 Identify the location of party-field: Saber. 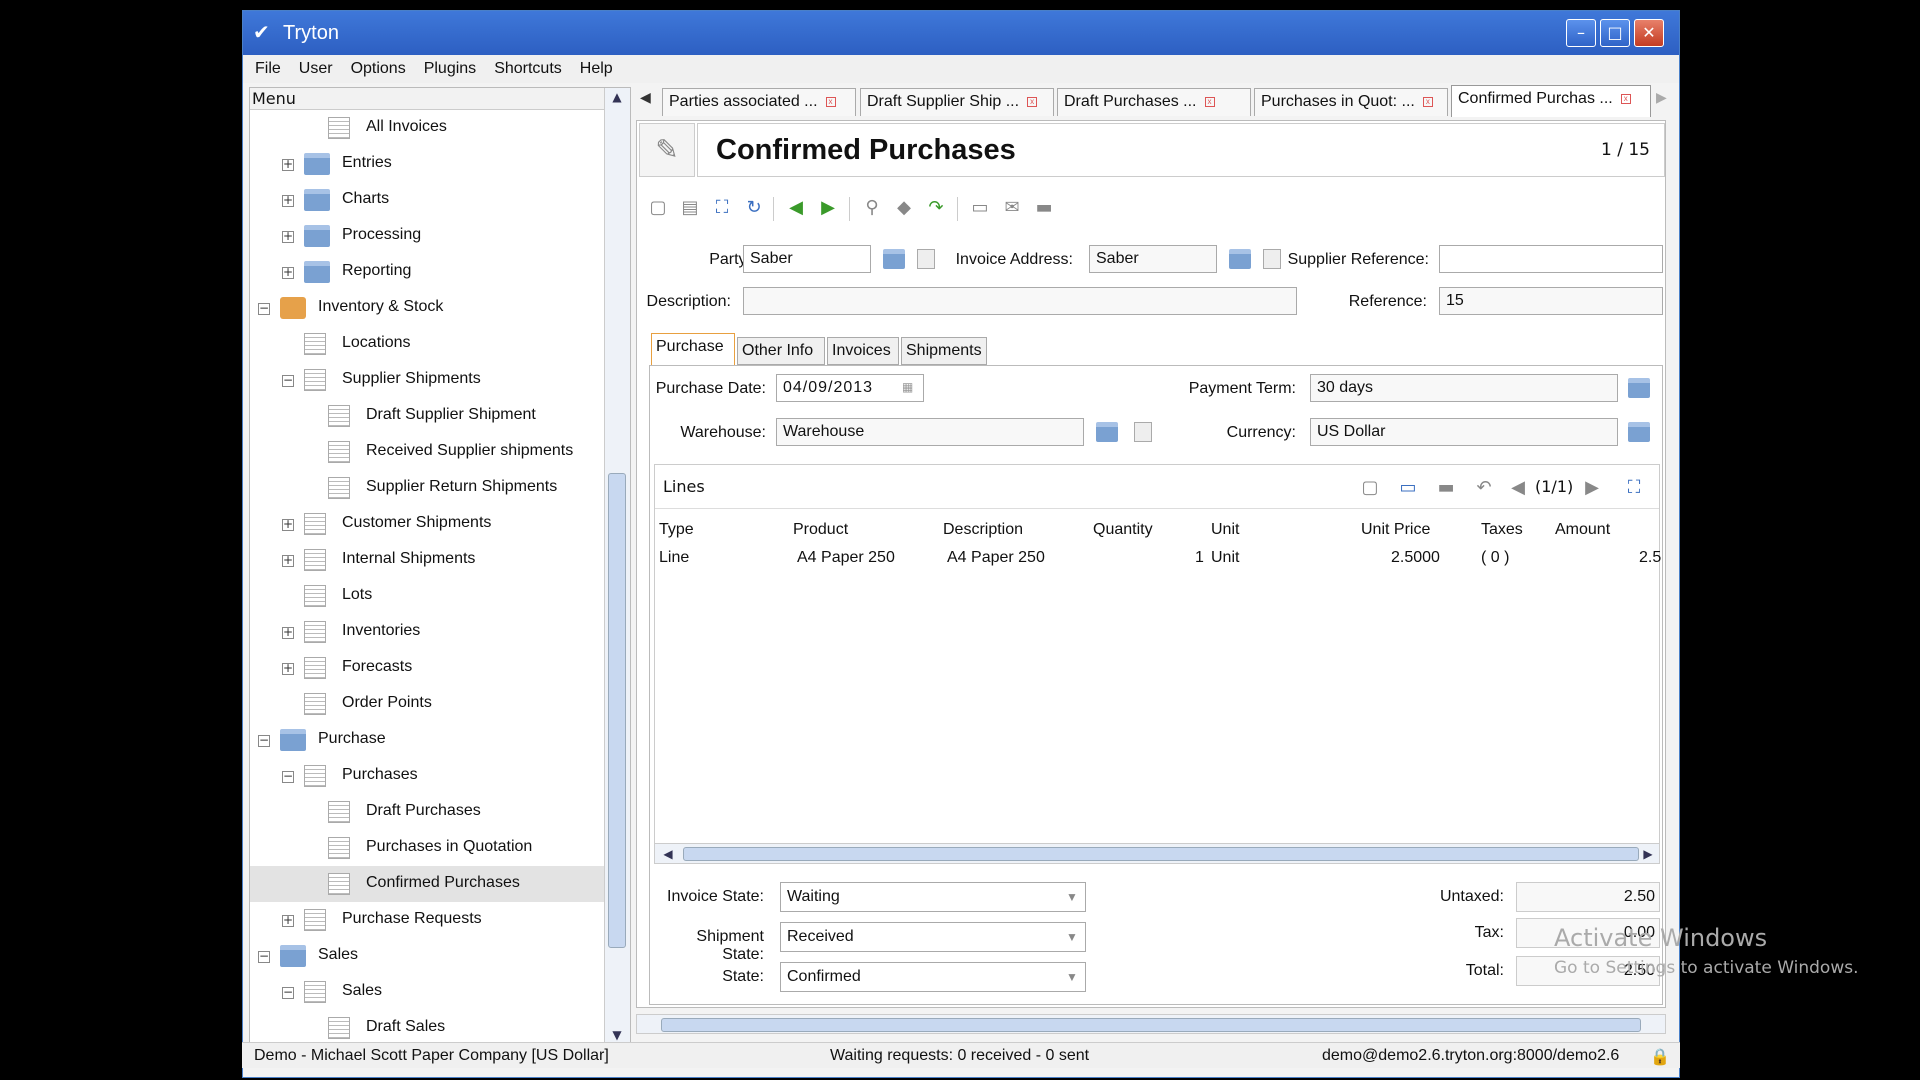
(807, 259).